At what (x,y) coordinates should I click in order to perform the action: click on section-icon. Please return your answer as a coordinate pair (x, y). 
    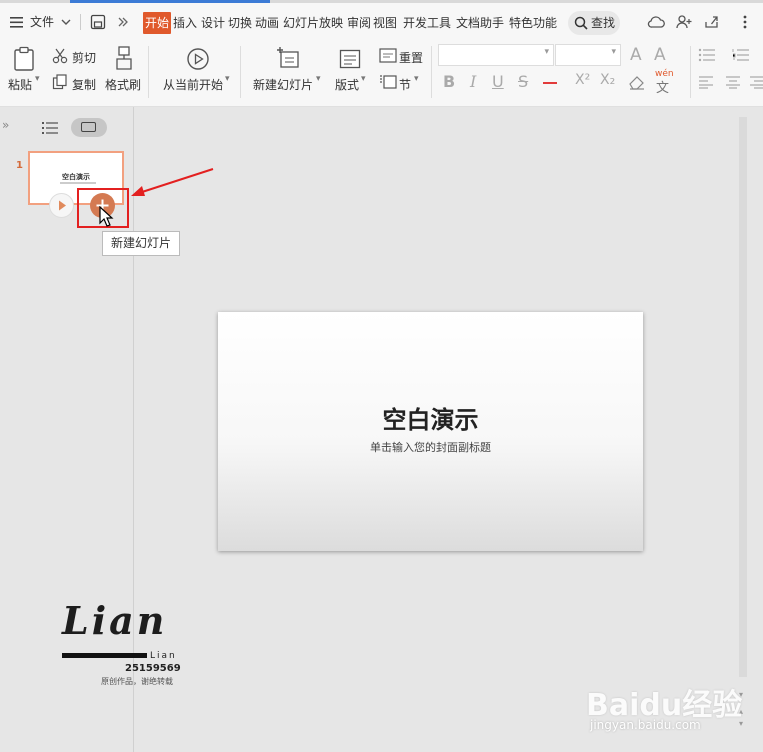
    Looking at the image, I should click on (388, 83).